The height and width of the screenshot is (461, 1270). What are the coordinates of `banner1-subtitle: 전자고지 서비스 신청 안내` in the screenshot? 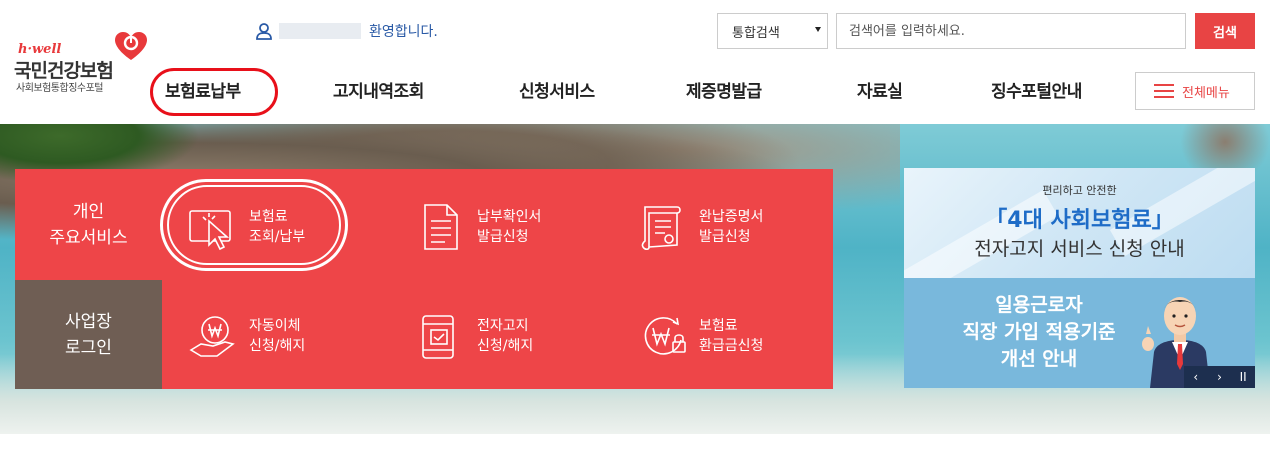 It's located at (1079, 249).